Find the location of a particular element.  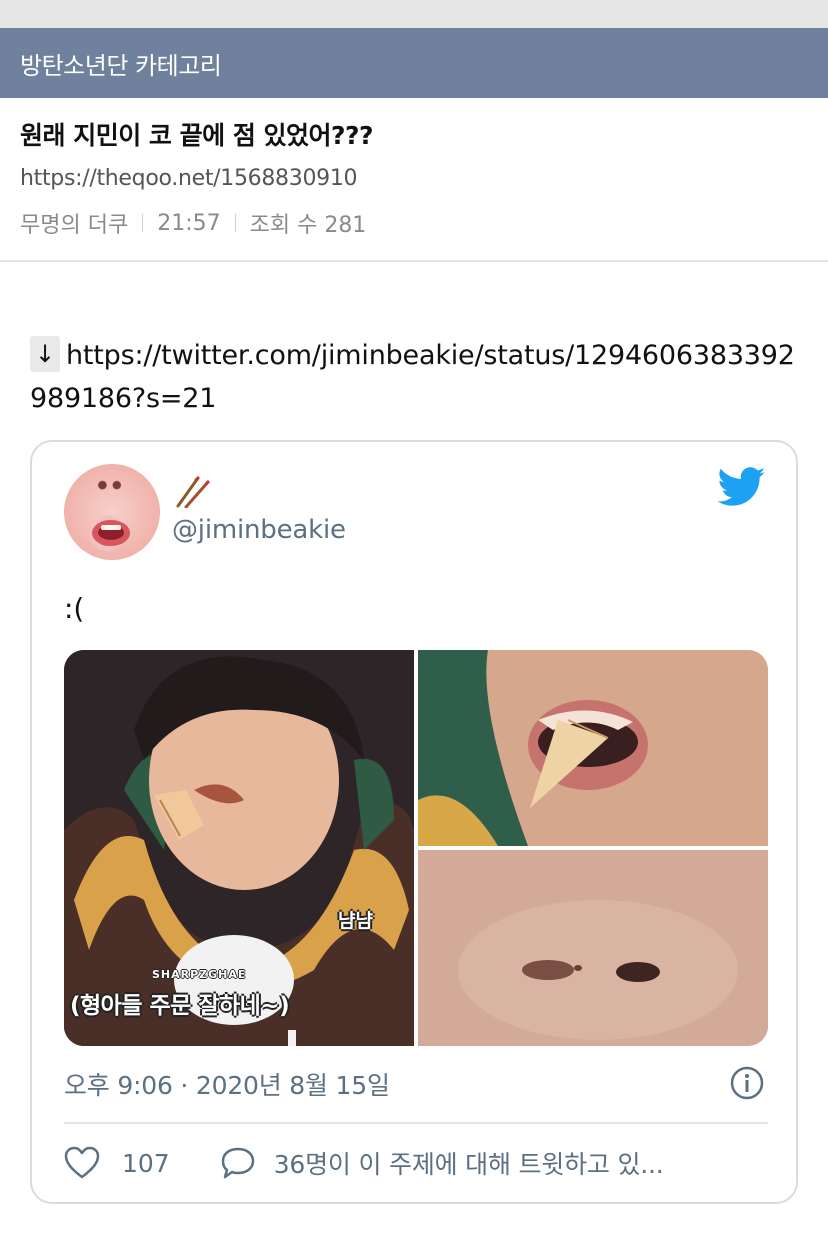

like-count: 107 is located at coordinates (146, 1163).